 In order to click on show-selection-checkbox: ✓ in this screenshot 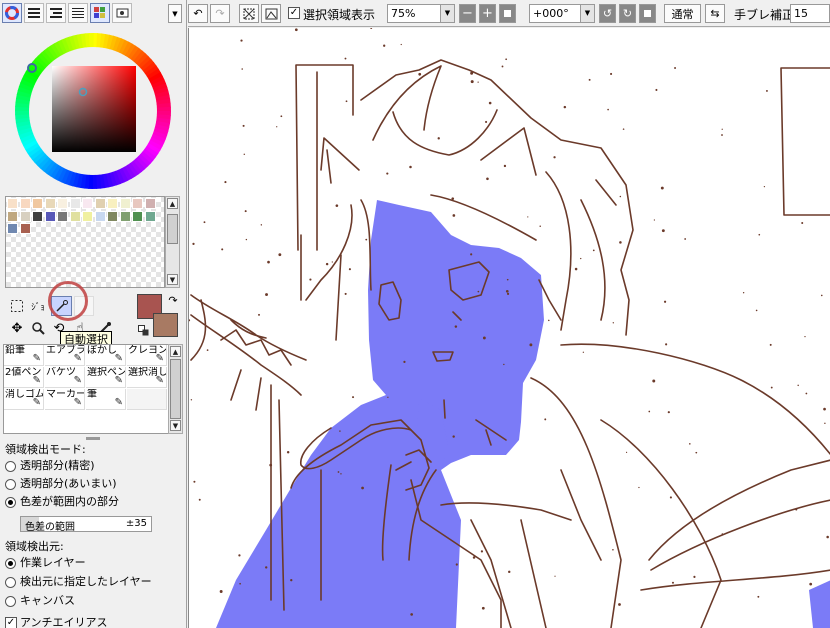, I will do `click(294, 13)`.